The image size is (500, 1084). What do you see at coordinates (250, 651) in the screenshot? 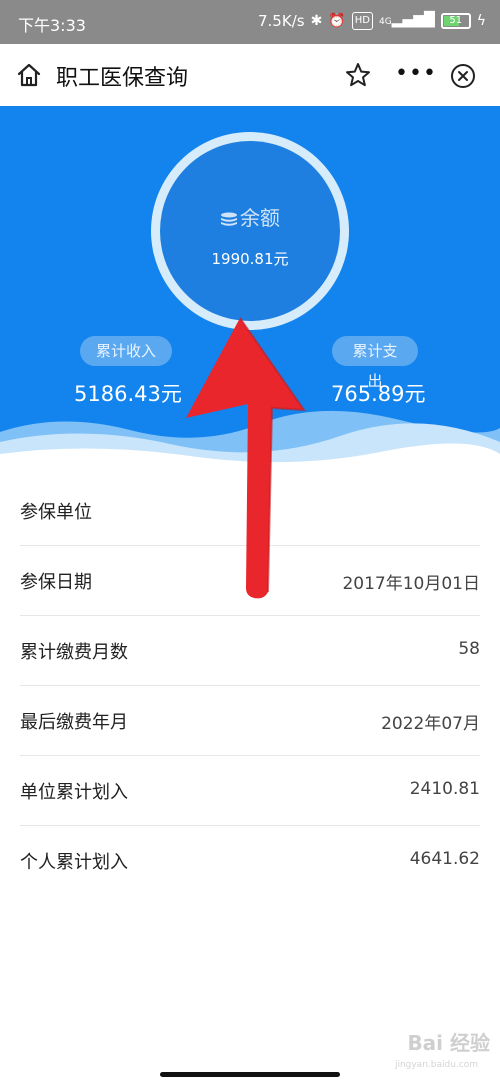
I see `list-item: 累计缴费月数 58` at bounding box center [250, 651].